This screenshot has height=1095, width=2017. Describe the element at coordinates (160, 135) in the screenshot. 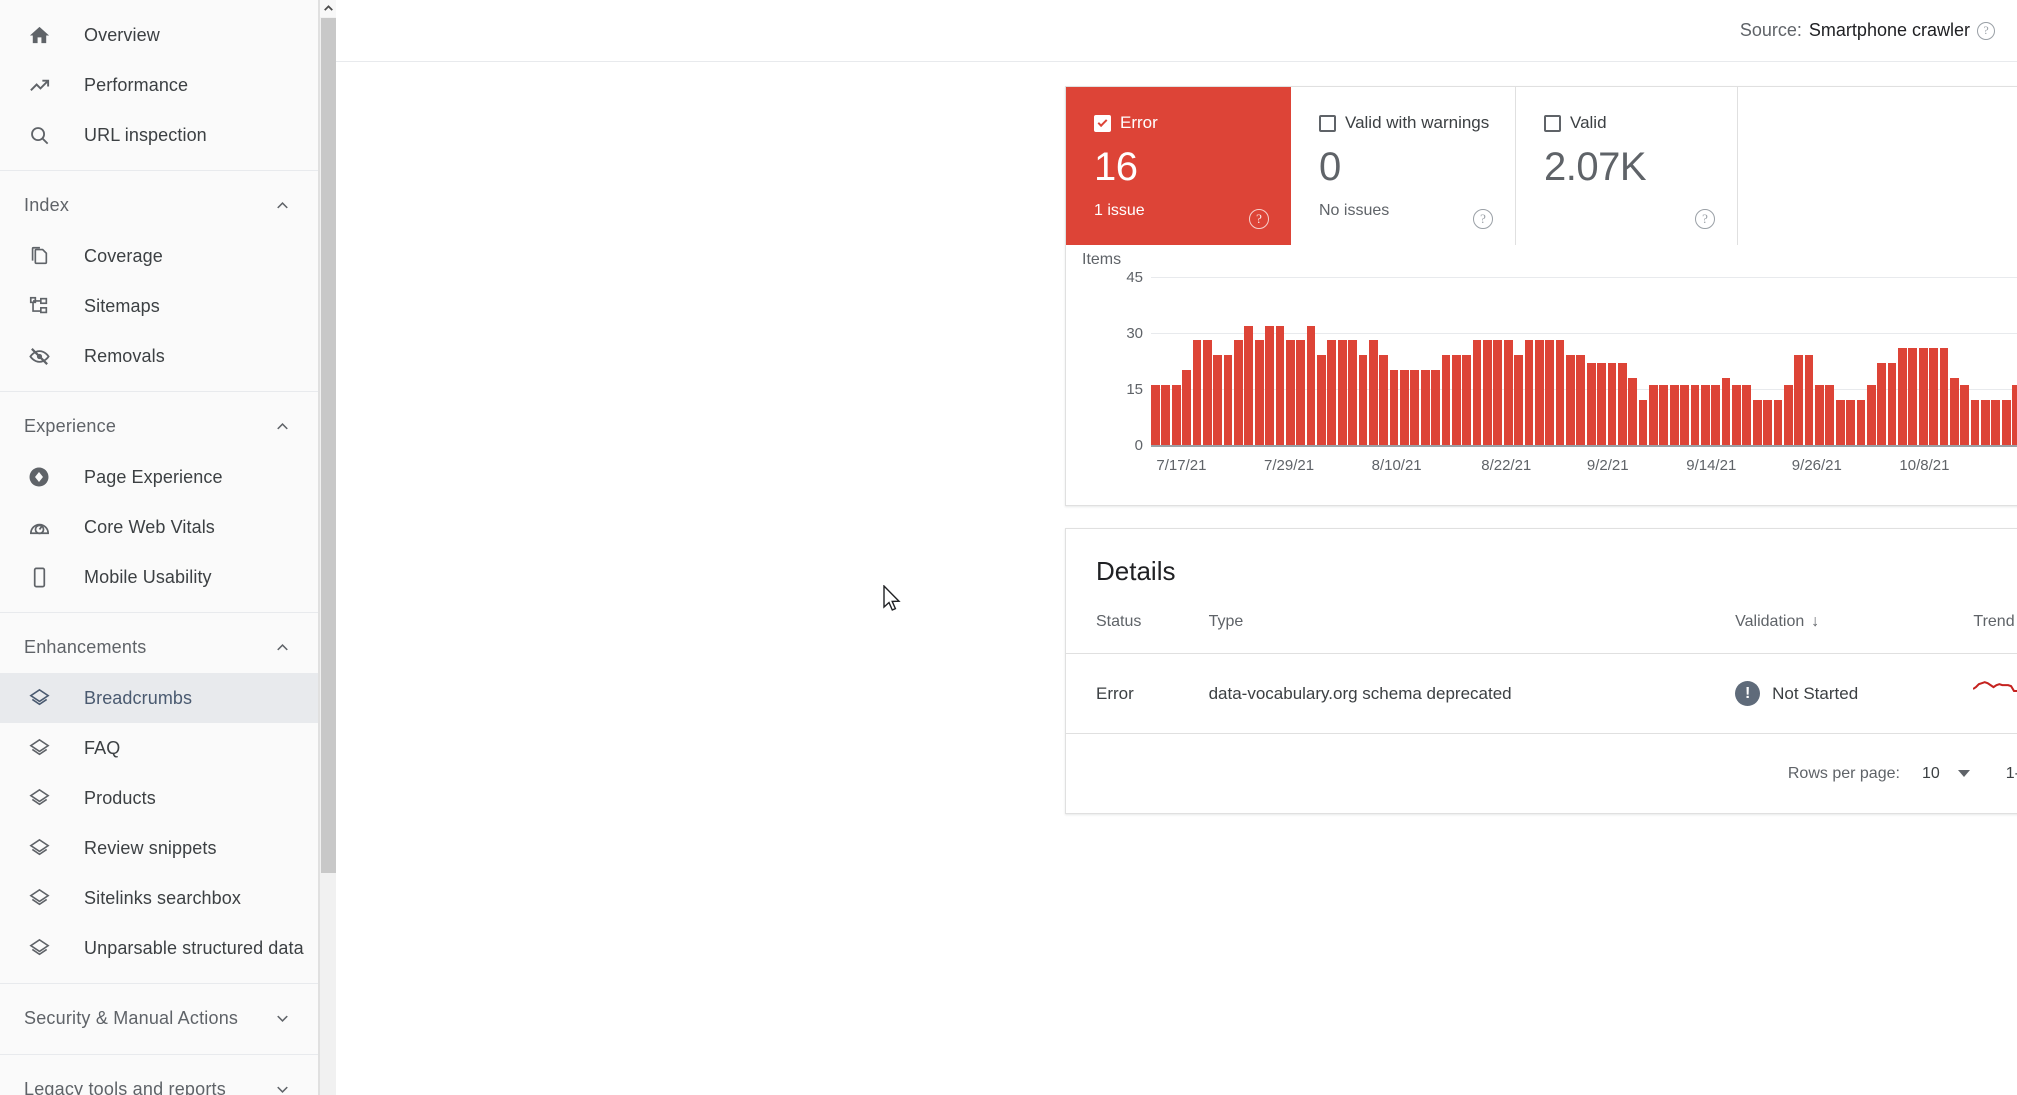

I see `sidebar-item-url-inspection: URL inspection` at that location.